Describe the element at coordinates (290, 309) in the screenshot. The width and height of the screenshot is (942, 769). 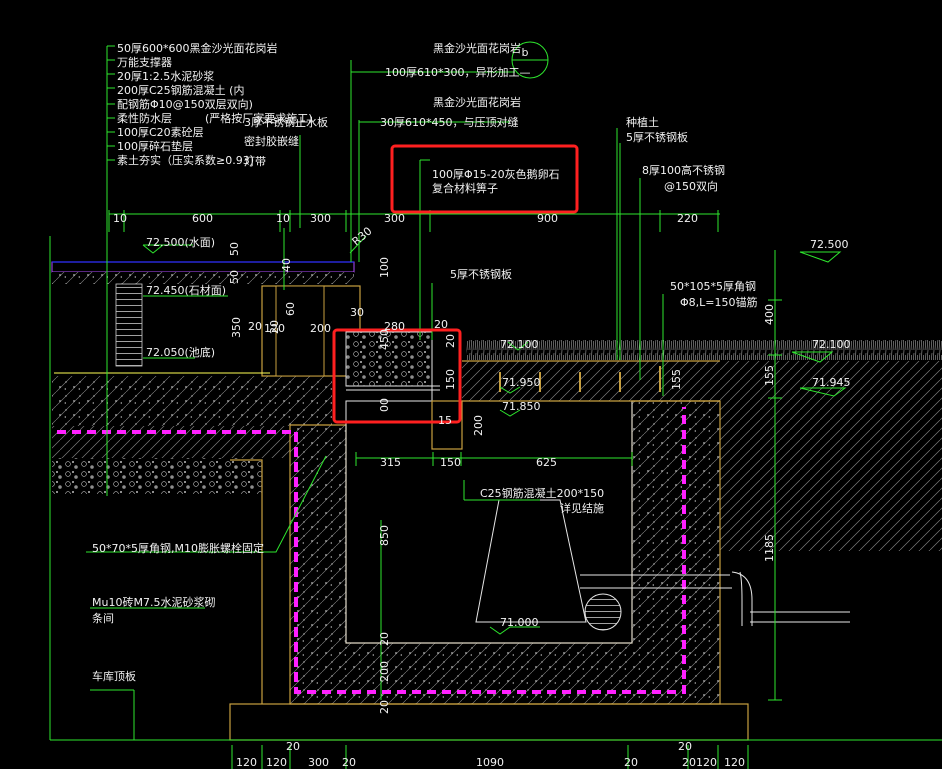
I see `dim: 60` at that location.